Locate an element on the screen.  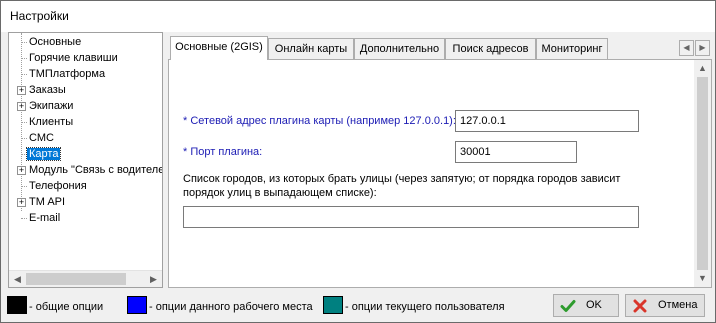
tree-item-tm-api: TM API is located at coordinates (47, 202).